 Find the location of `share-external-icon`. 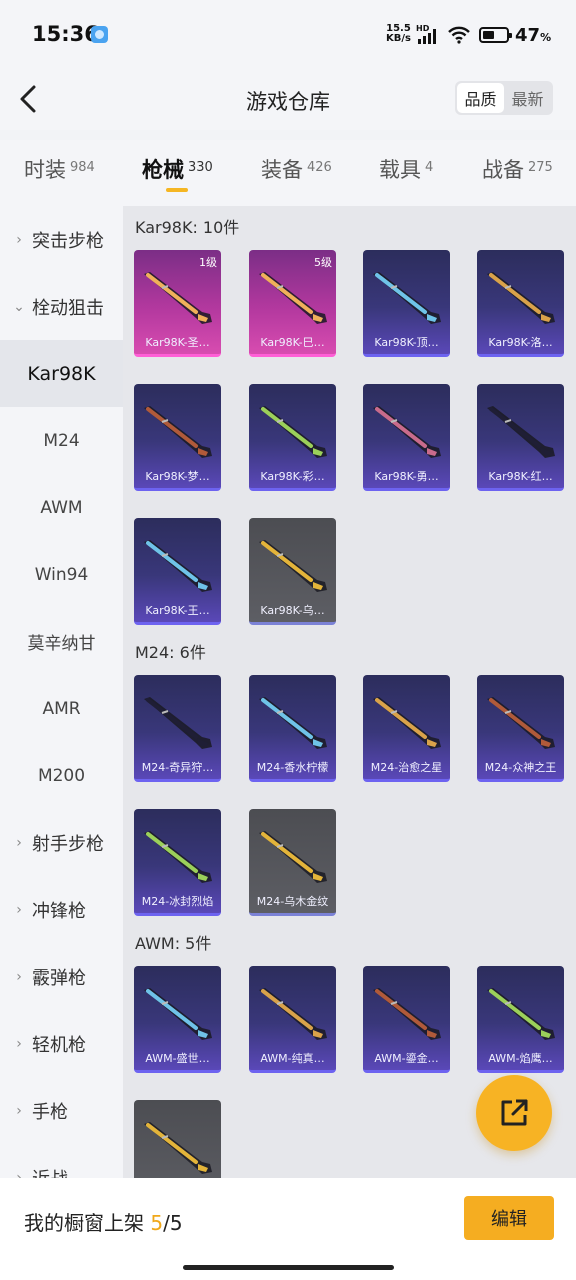

share-external-icon is located at coordinates (514, 1112).